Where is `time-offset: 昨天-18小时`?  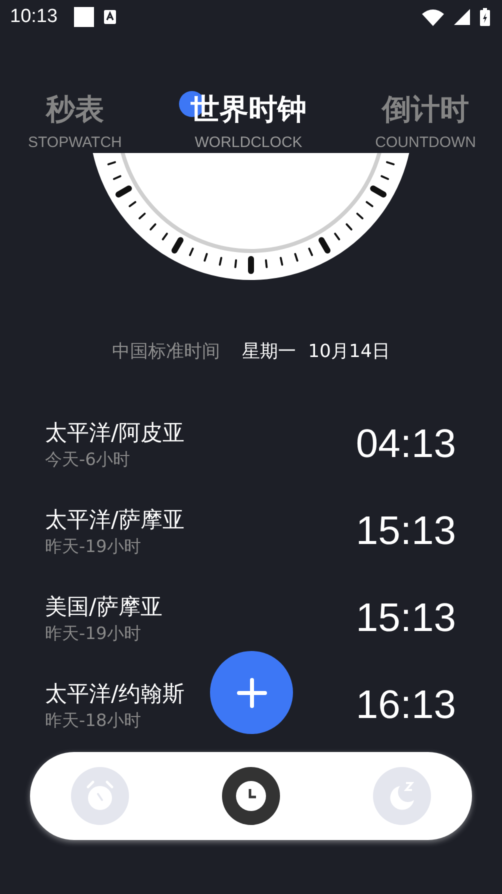 time-offset: 昨天-18小时 is located at coordinates (93, 721).